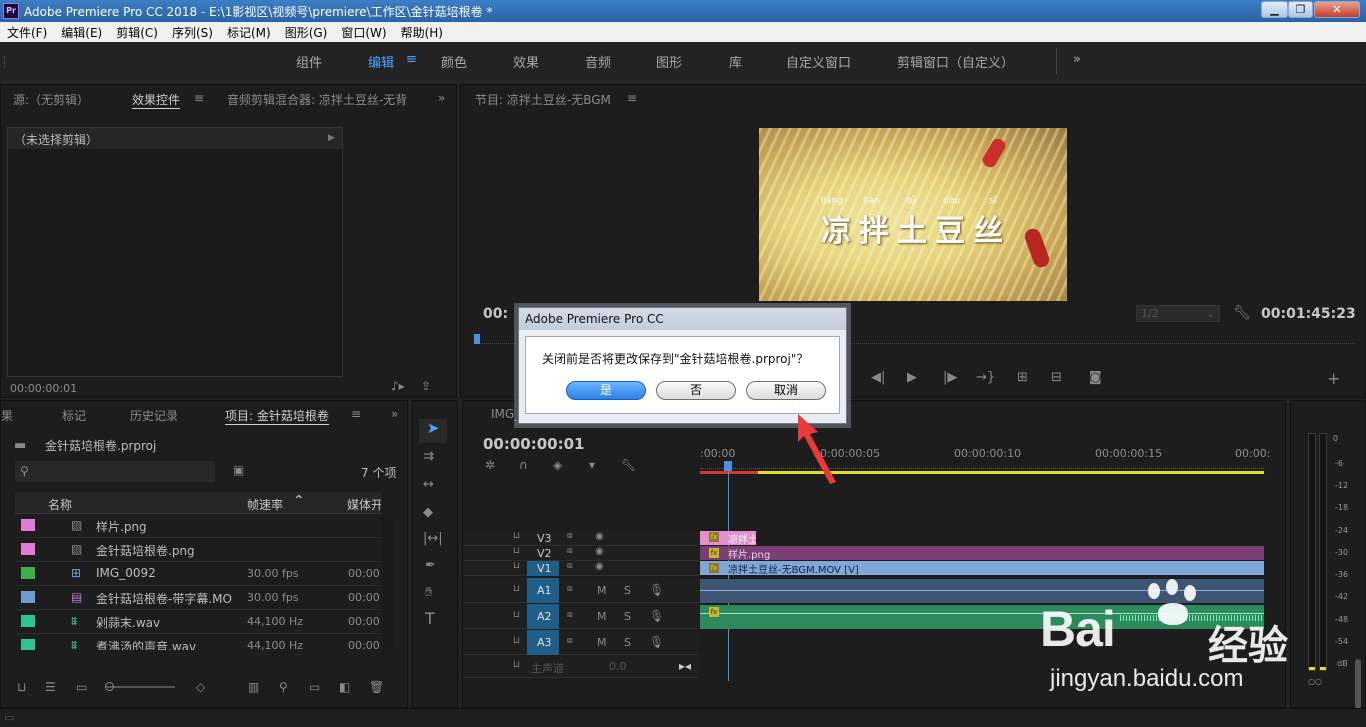 The height and width of the screenshot is (727, 1366). What do you see at coordinates (426, 386) in the screenshot?
I see `export-icon: ⇪` at bounding box center [426, 386].